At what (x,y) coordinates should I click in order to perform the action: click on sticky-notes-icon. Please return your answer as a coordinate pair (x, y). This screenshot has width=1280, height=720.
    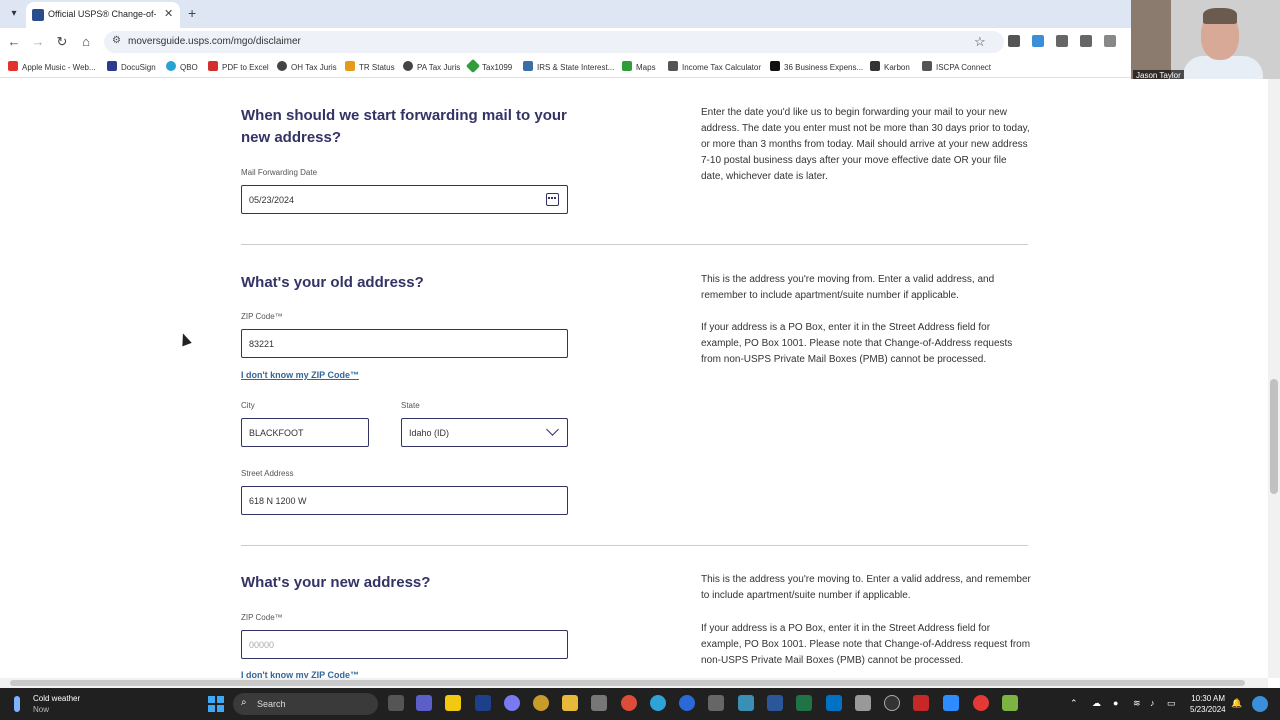
    Looking at the image, I should click on (453, 703).